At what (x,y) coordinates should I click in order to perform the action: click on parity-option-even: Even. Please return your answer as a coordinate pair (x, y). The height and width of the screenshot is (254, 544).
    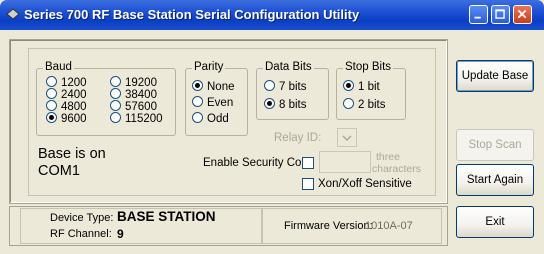
    Looking at the image, I should click on (212, 103).